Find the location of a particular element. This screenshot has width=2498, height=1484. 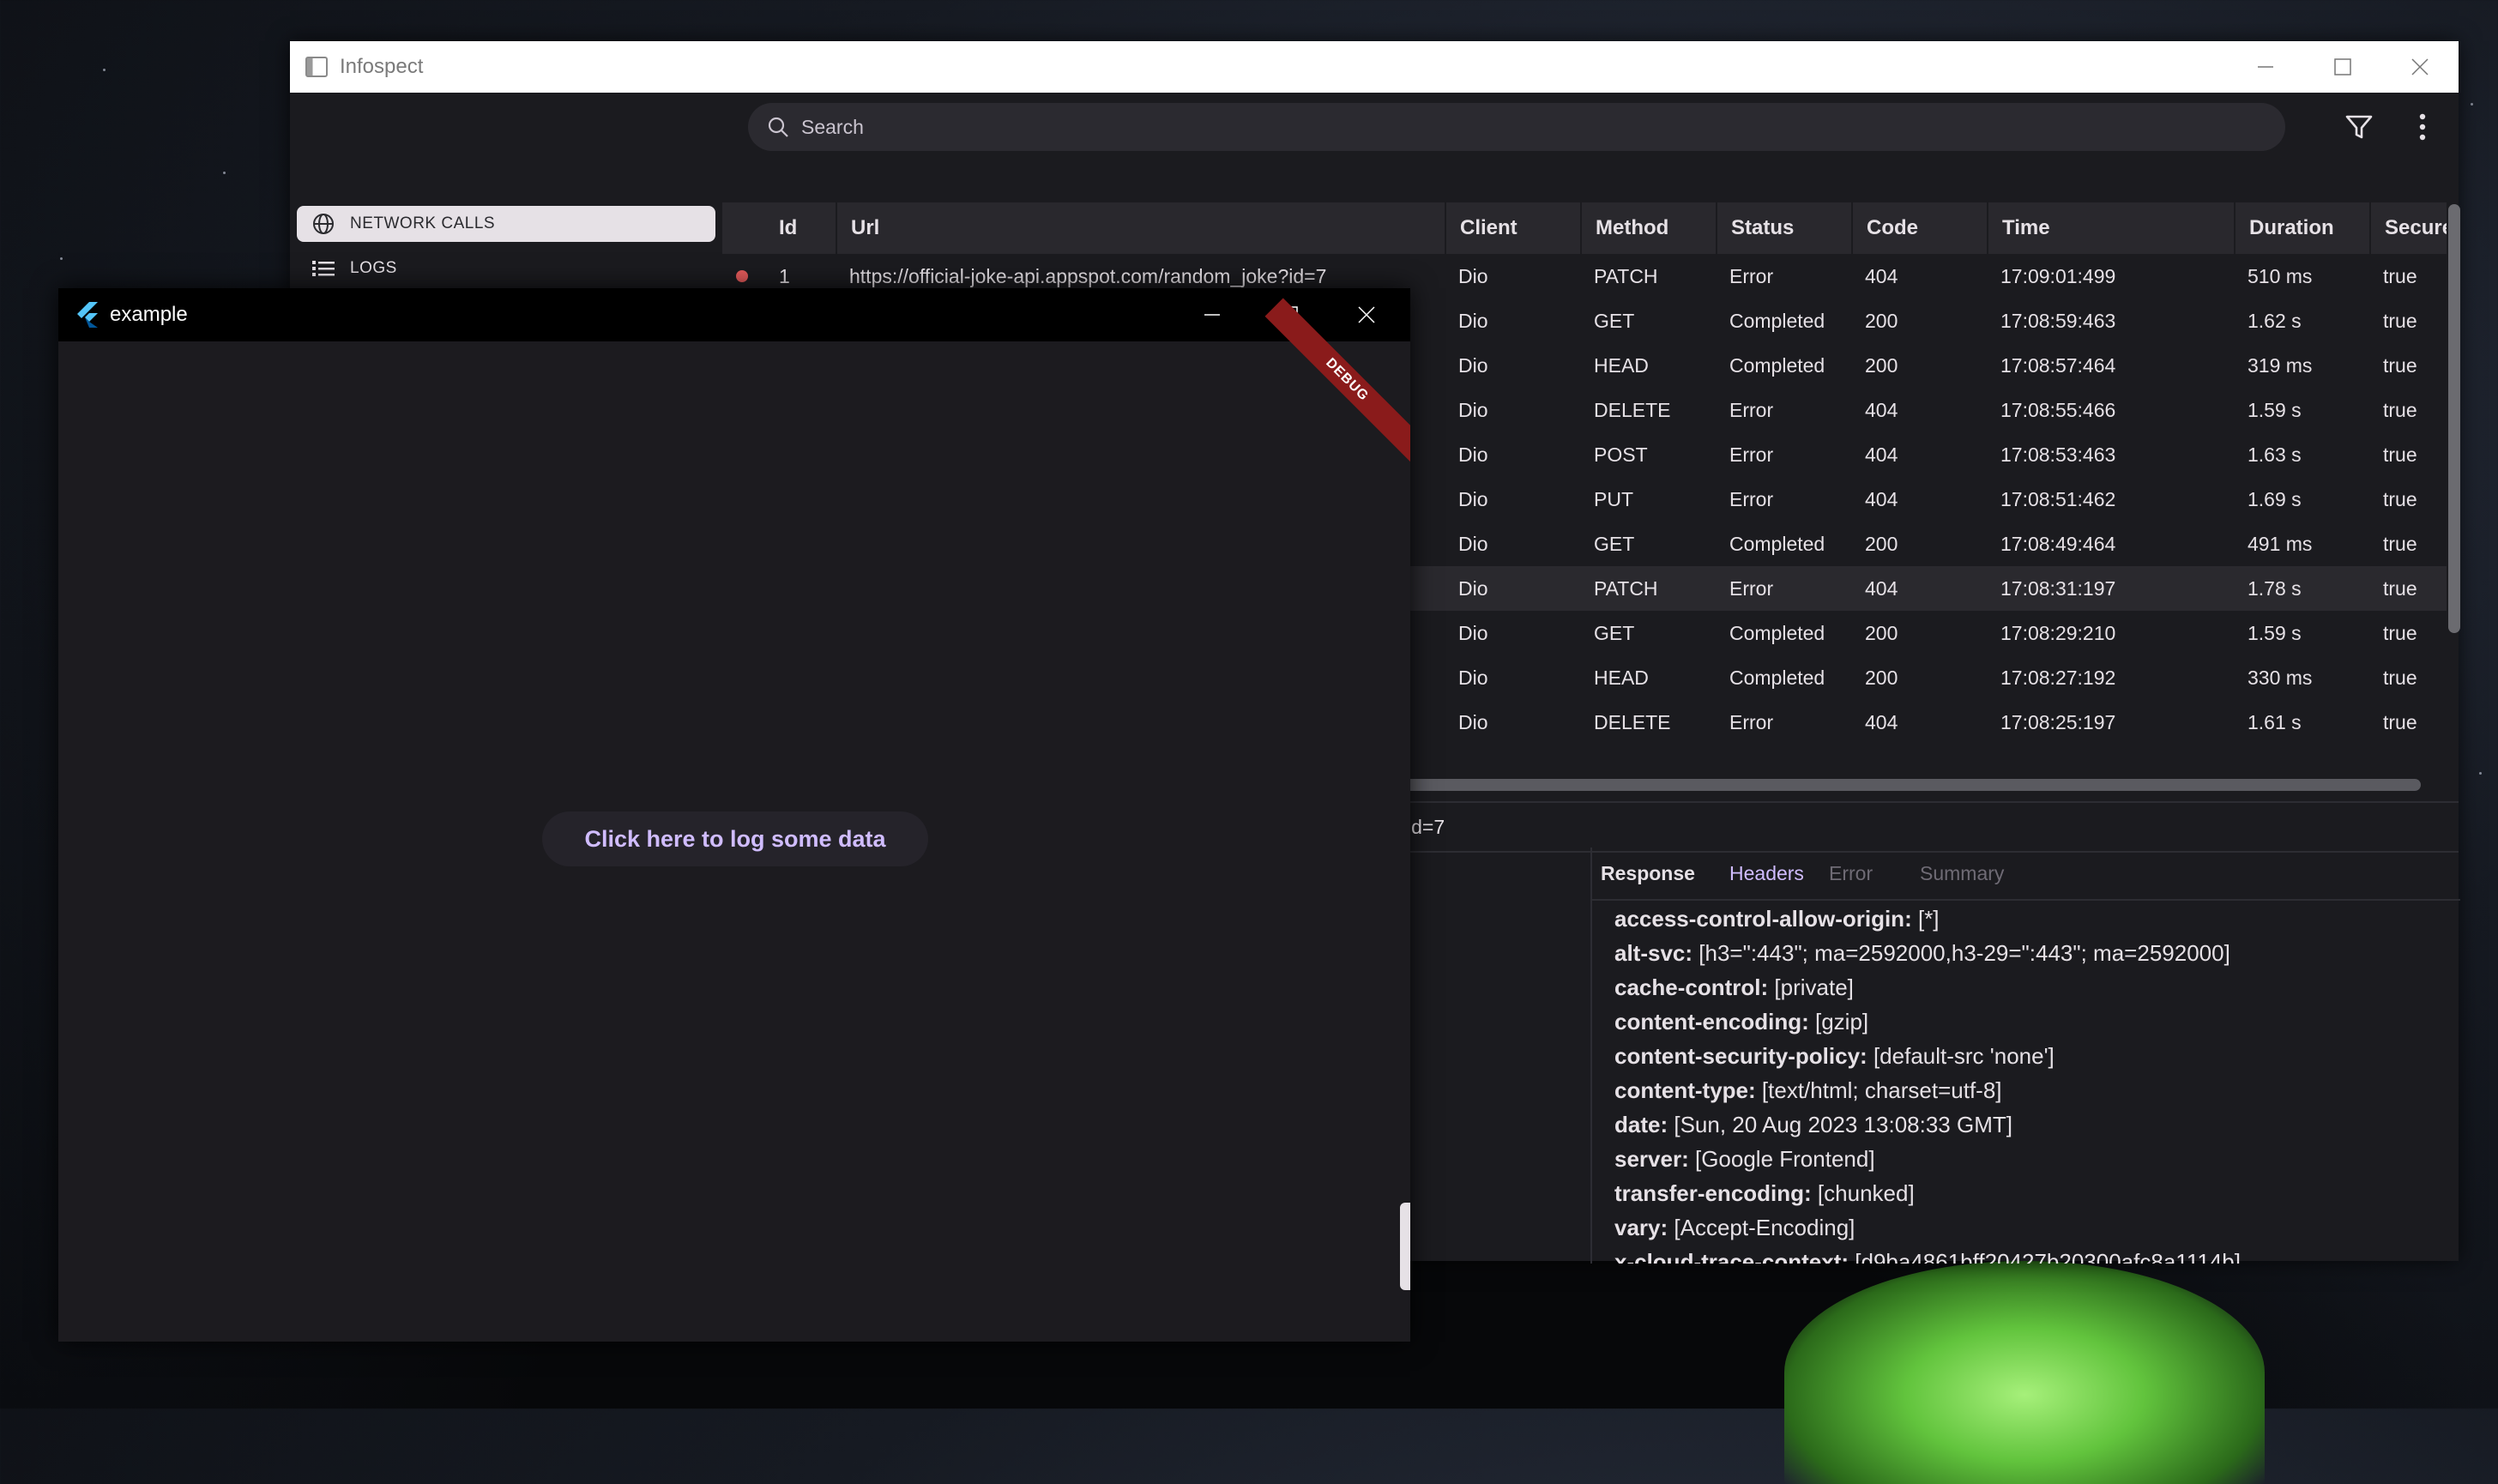

more-options-button is located at coordinates (2422, 127).